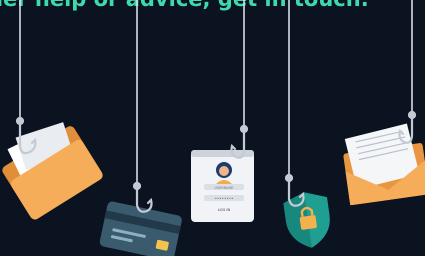  I want to click on fishing-hook-icon, so click(142, 197).